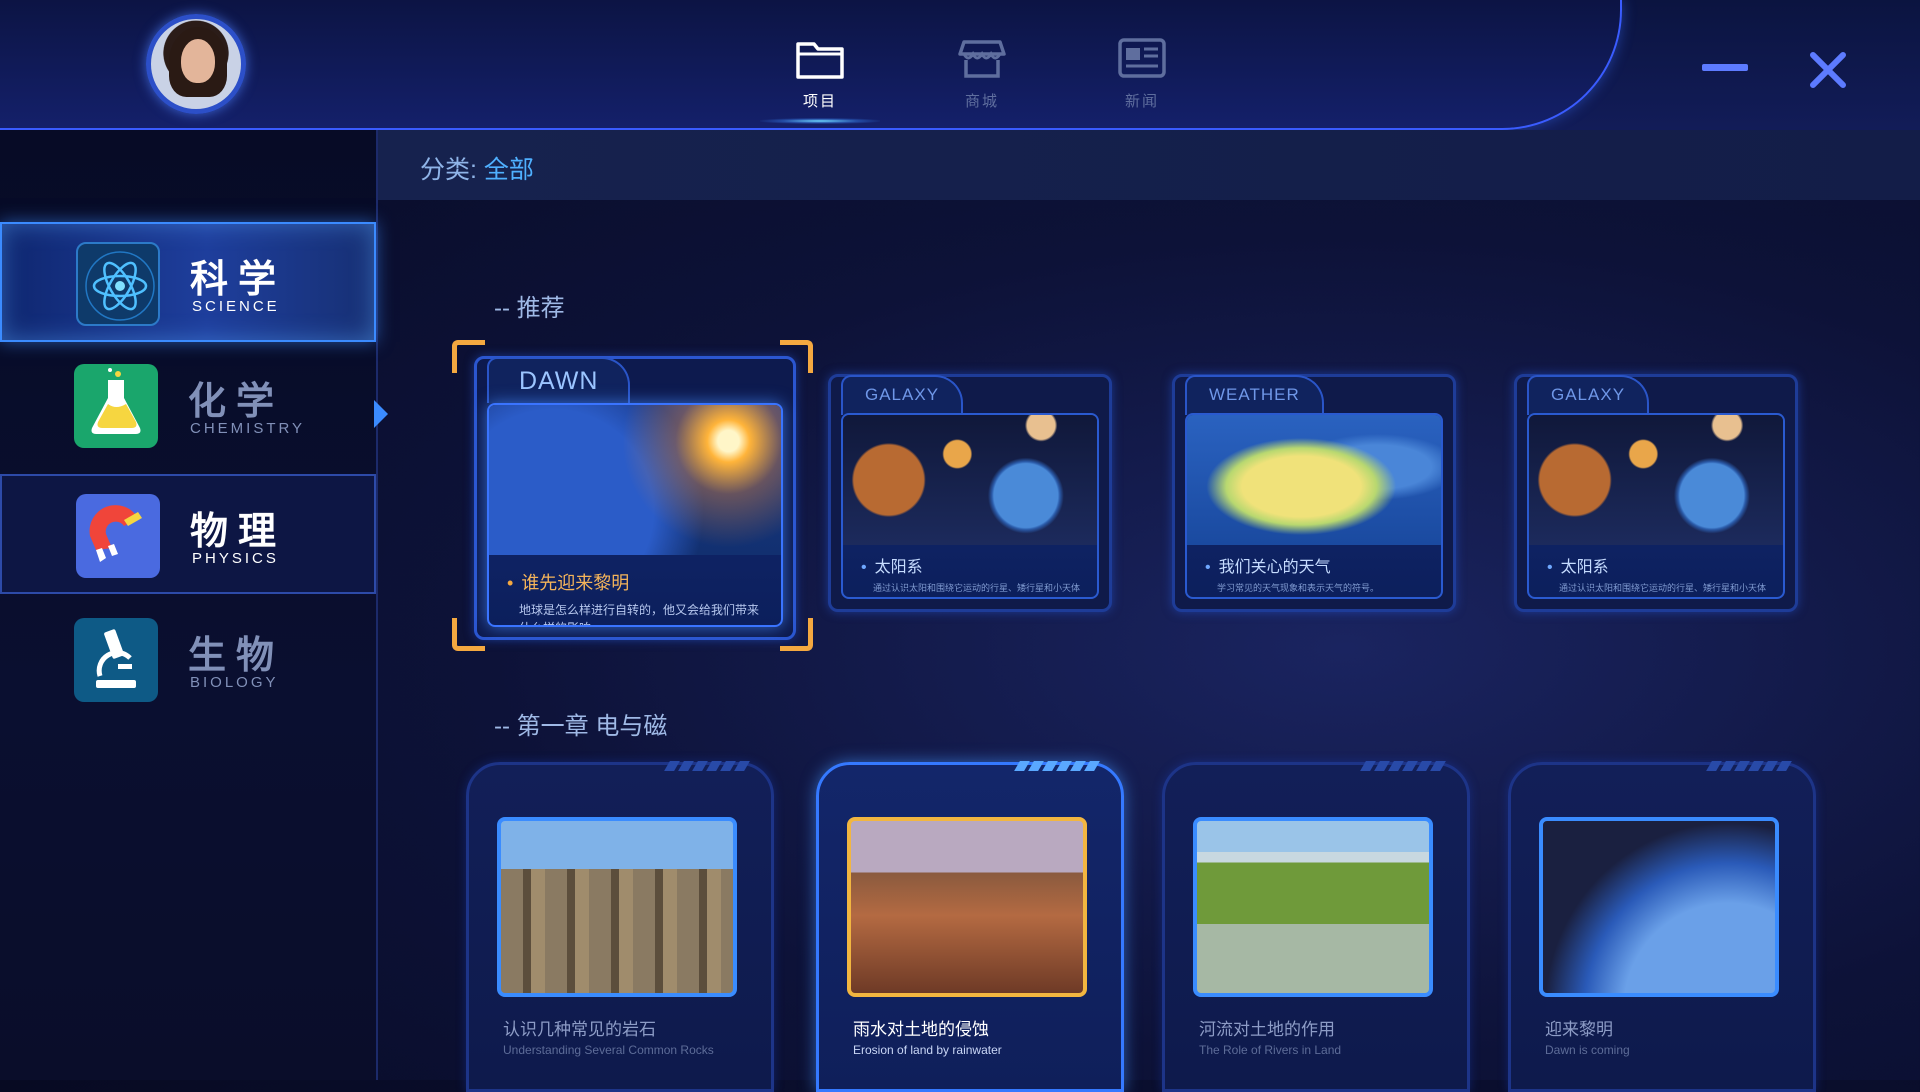 The width and height of the screenshot is (1920, 1092). What do you see at coordinates (820, 60) in the screenshot?
I see `folder-icon` at bounding box center [820, 60].